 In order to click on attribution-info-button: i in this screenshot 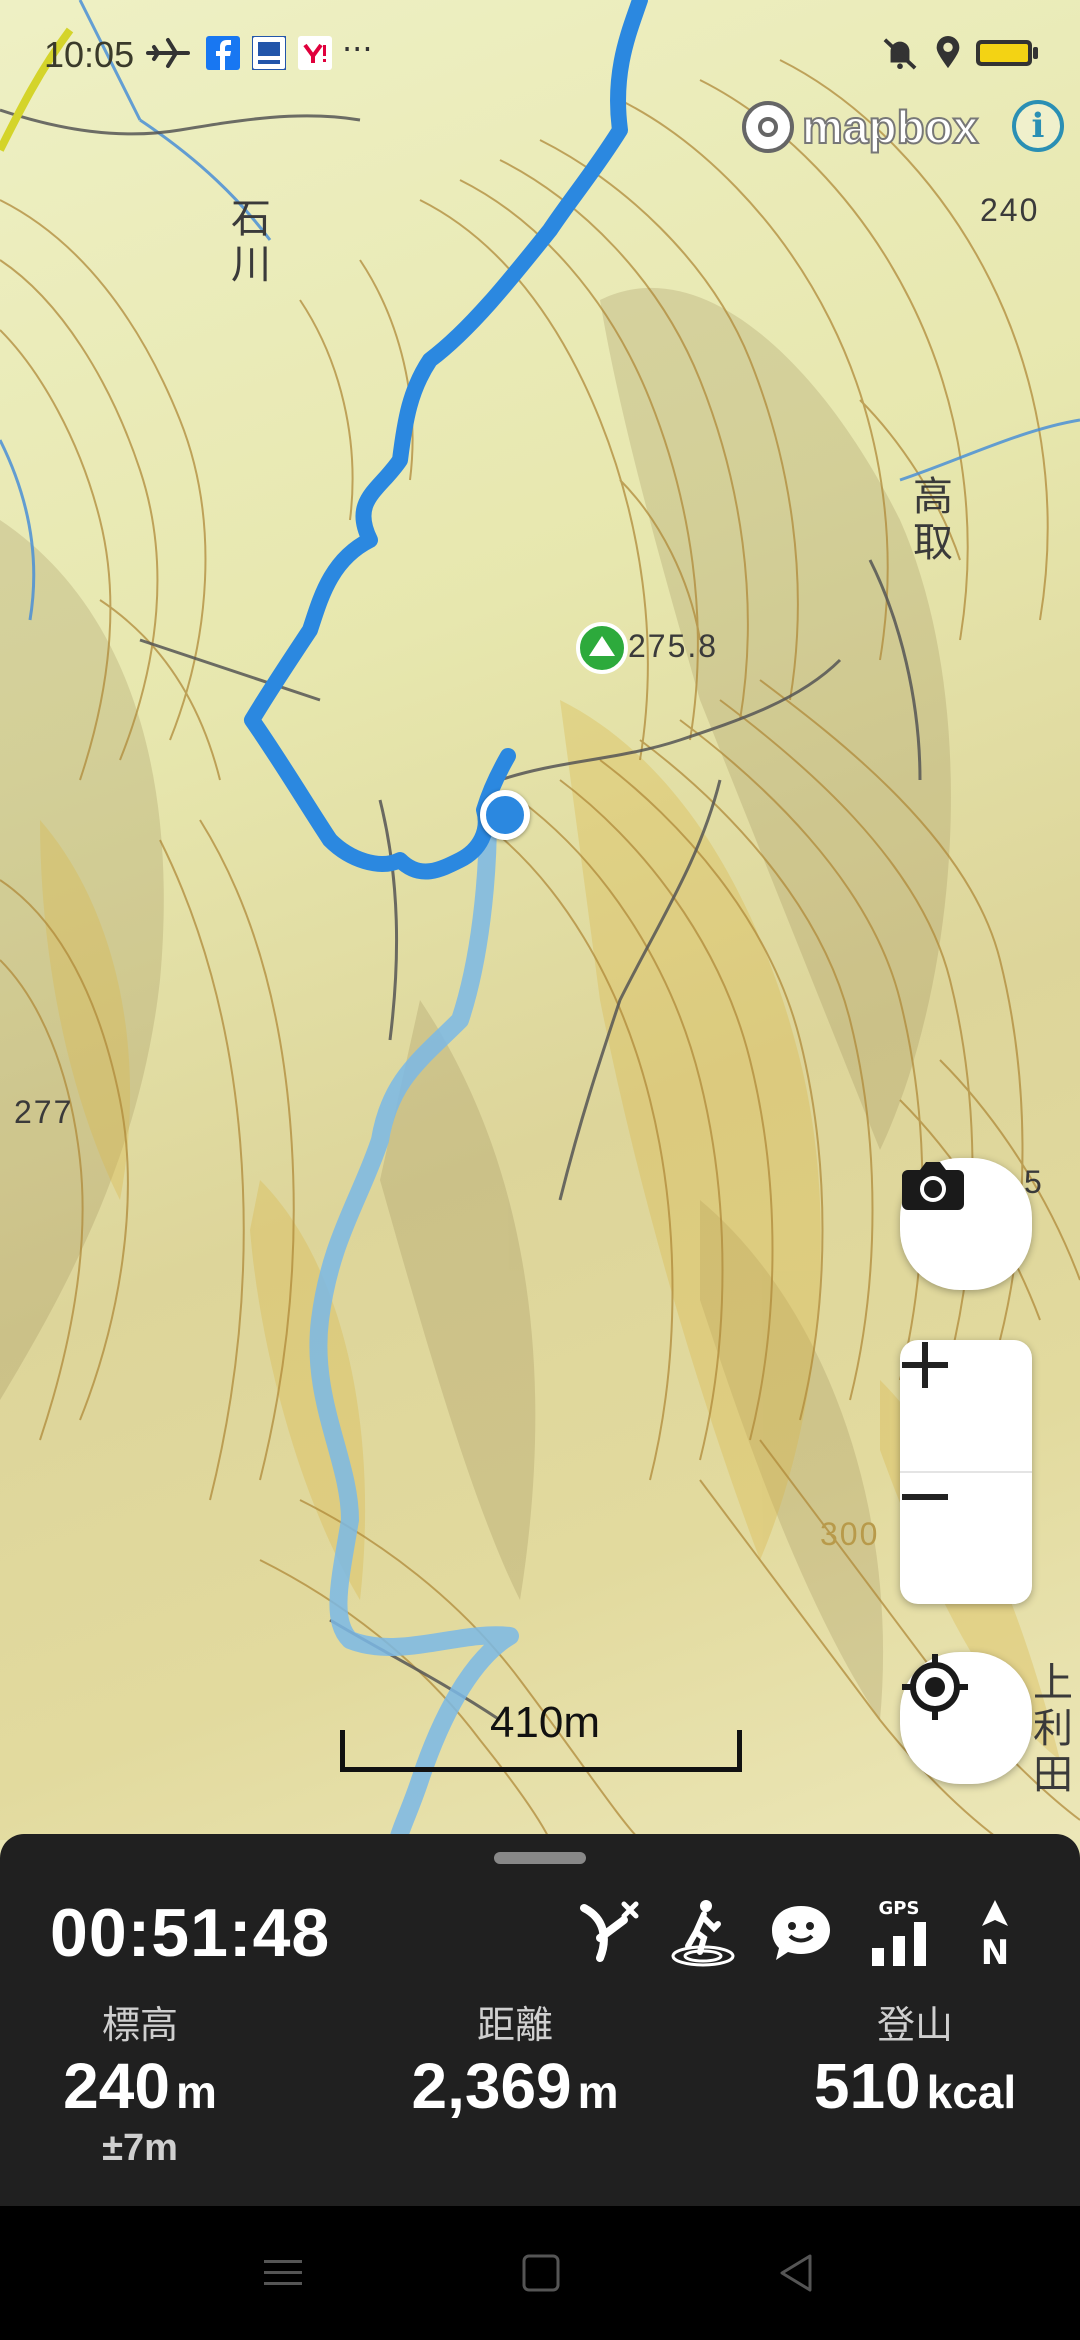, I will do `click(1038, 126)`.